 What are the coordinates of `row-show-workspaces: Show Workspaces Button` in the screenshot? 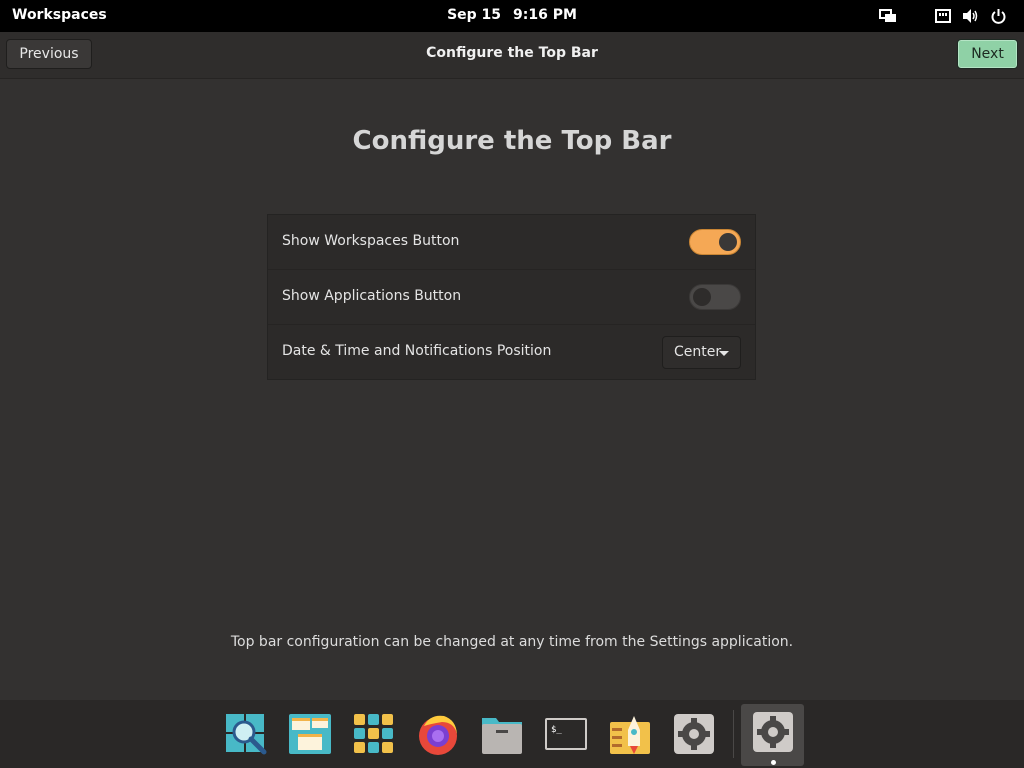 It's located at (511, 242).